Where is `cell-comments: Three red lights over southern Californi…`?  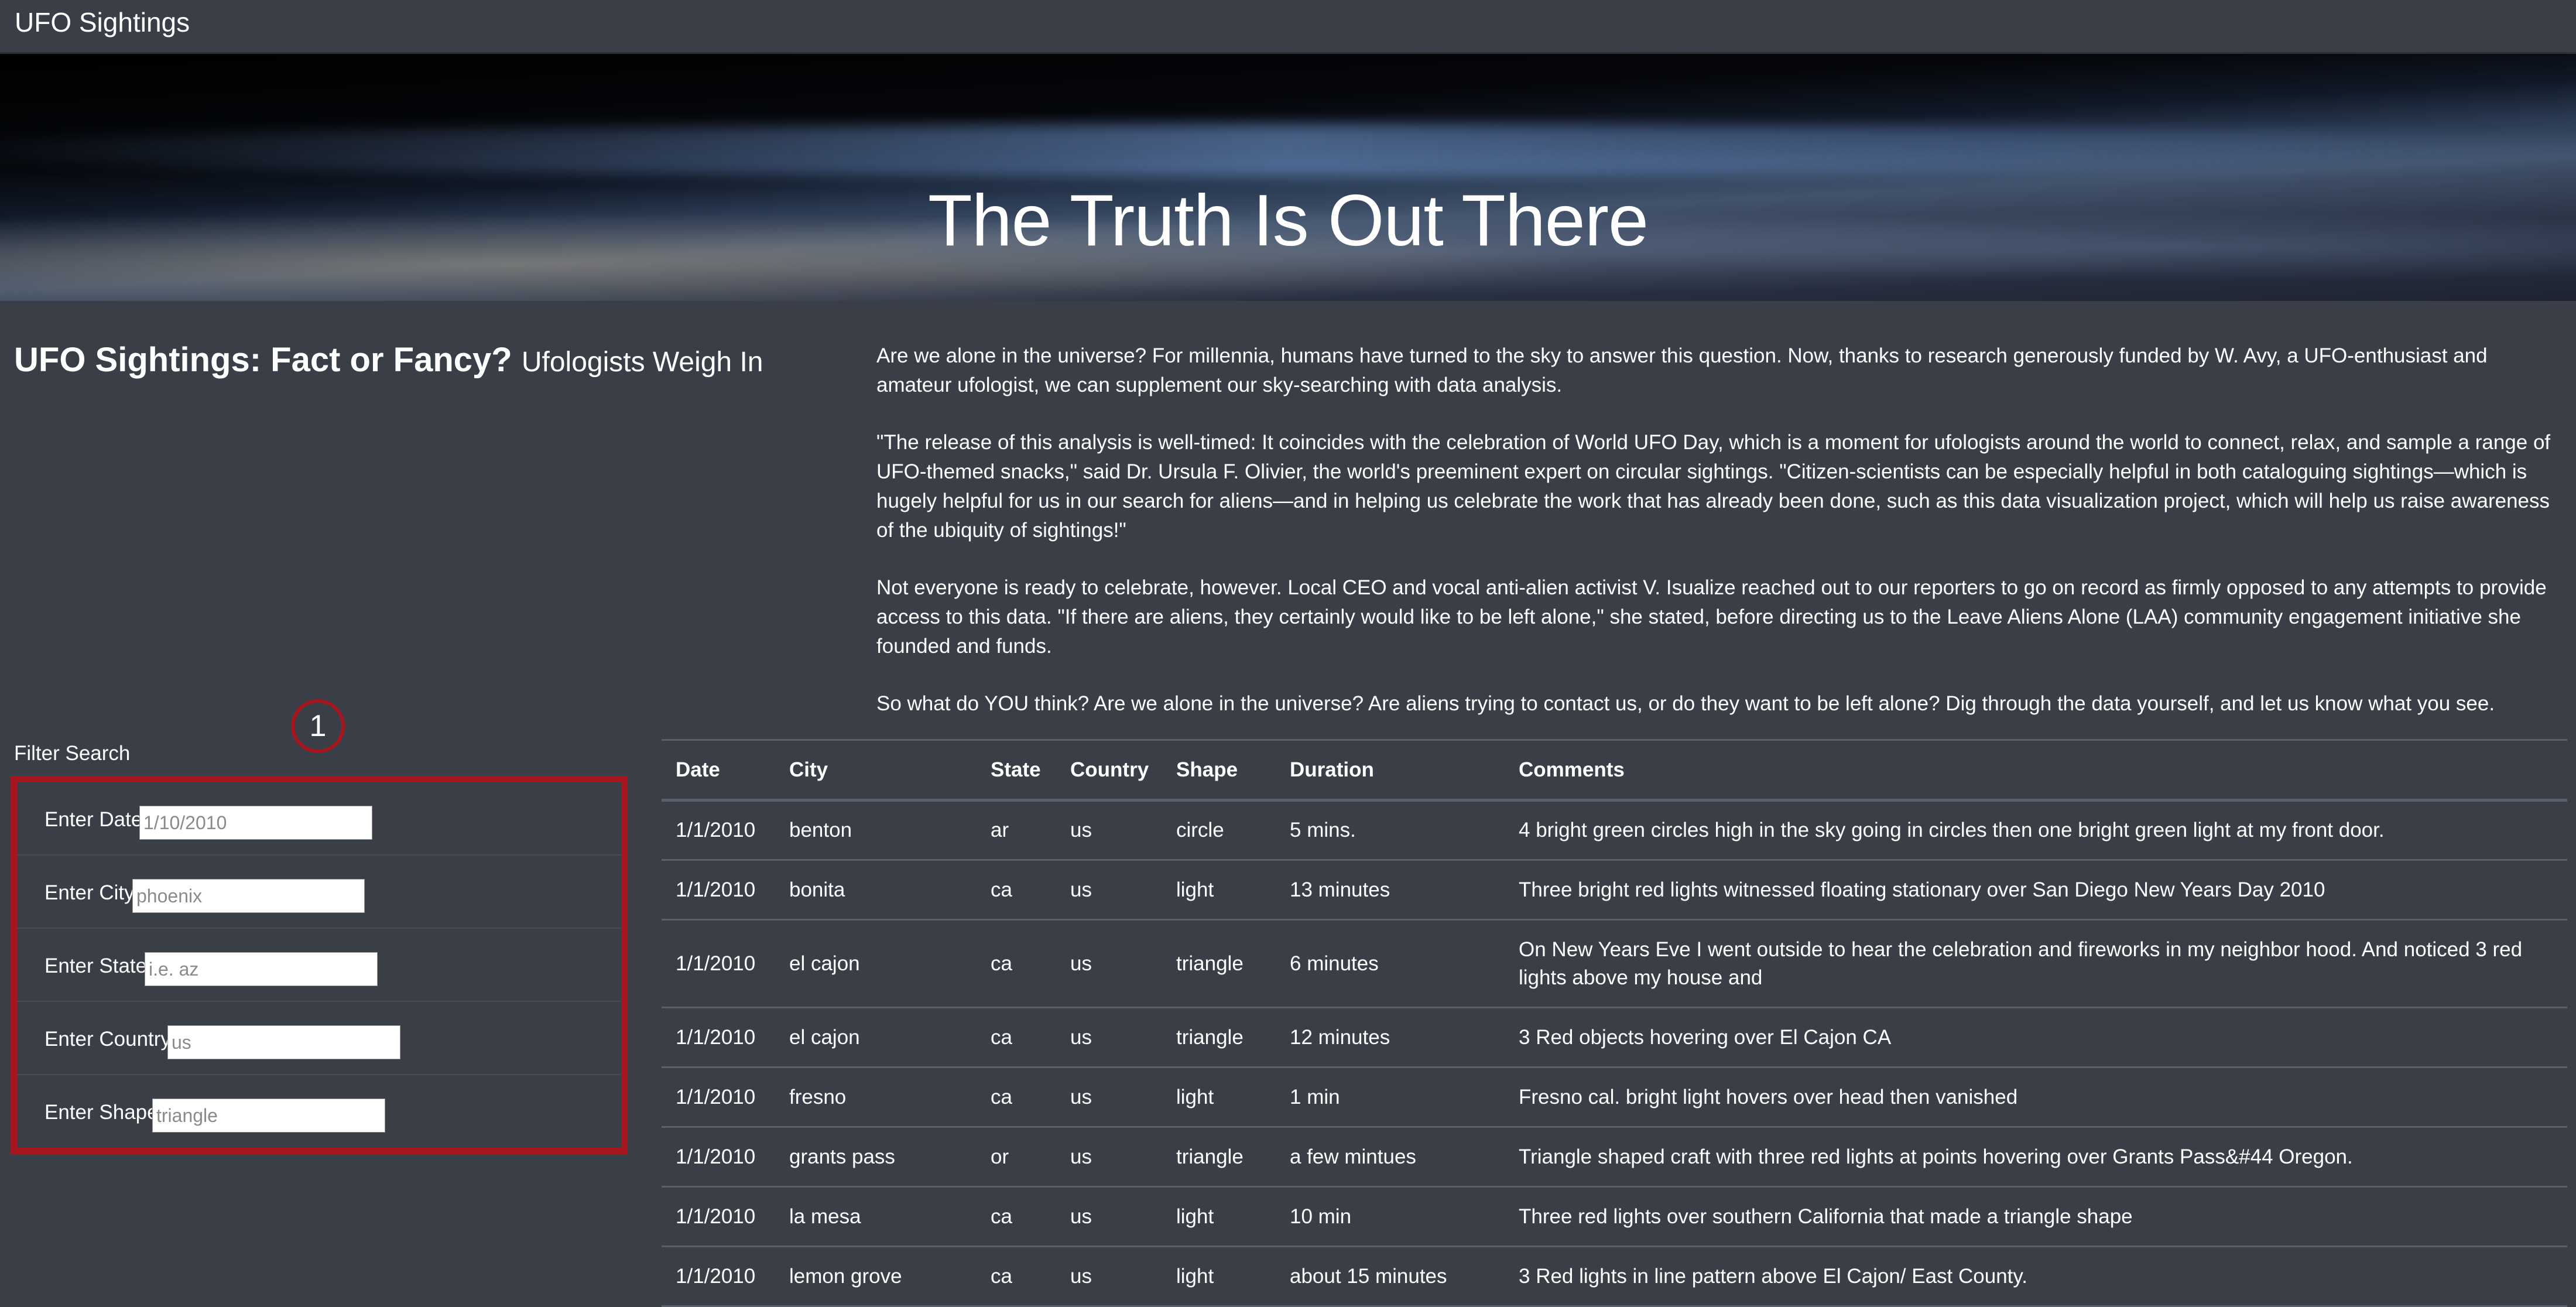 cell-comments: Three red lights over southern Californi… is located at coordinates (2036, 1216).